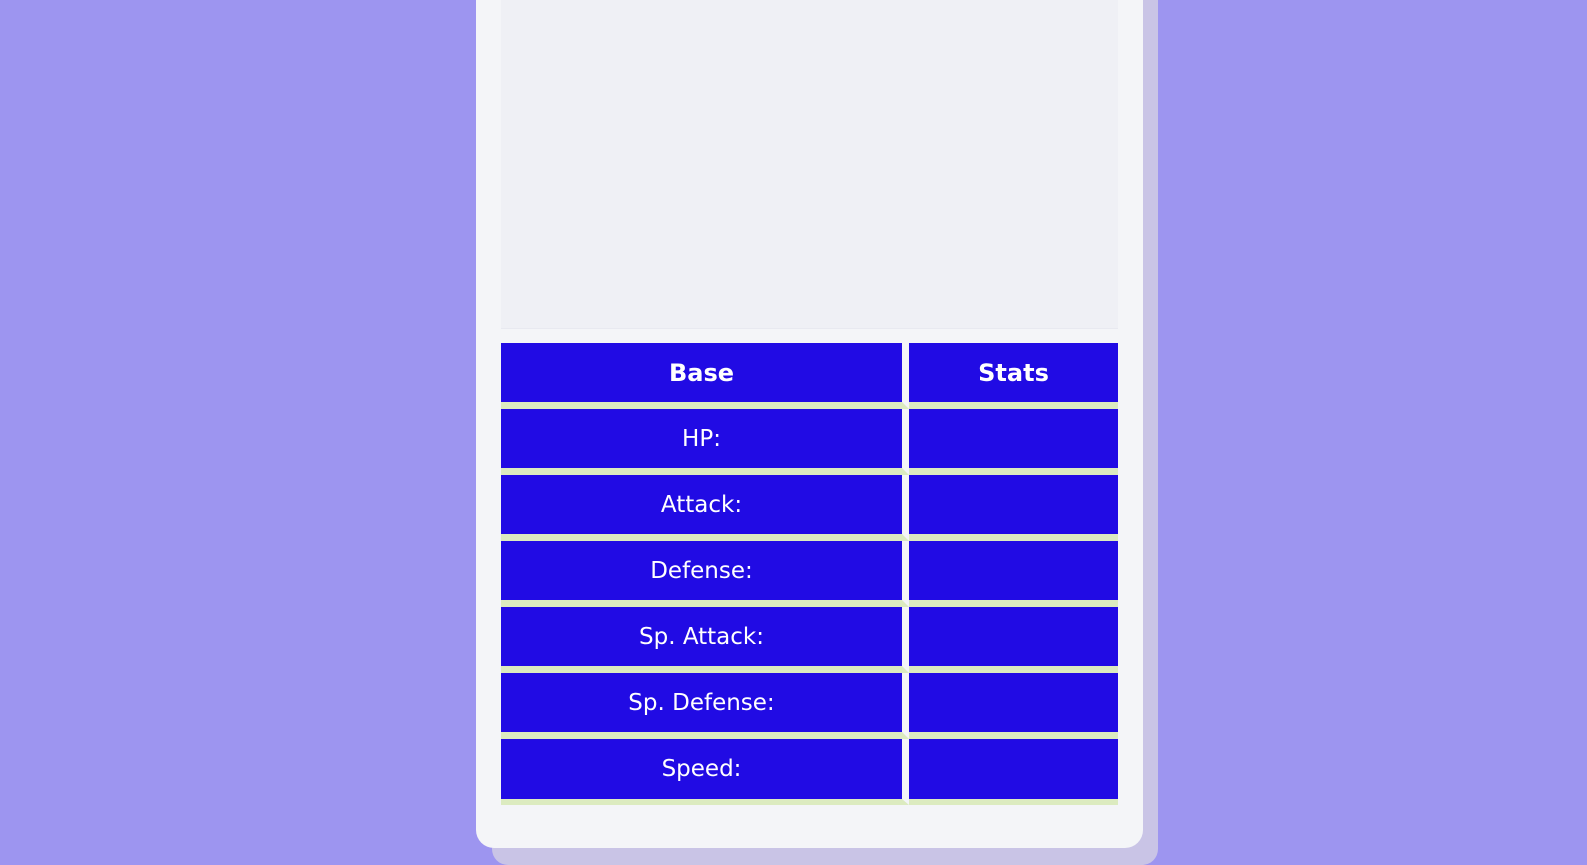 This screenshot has height=865, width=1587. What do you see at coordinates (705, 508) in the screenshot?
I see `stat-label-attack: Attack:` at bounding box center [705, 508].